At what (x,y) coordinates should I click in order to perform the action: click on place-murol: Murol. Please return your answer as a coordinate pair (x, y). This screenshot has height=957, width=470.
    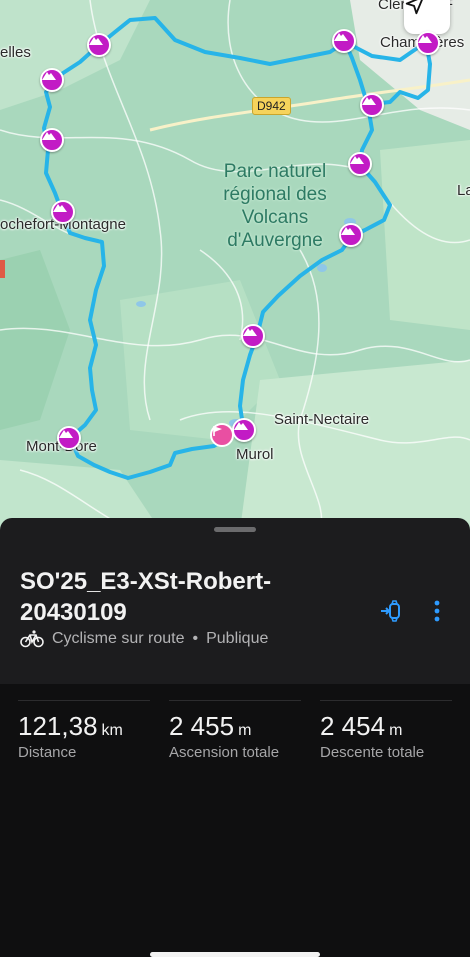
    Looking at the image, I should click on (255, 454).